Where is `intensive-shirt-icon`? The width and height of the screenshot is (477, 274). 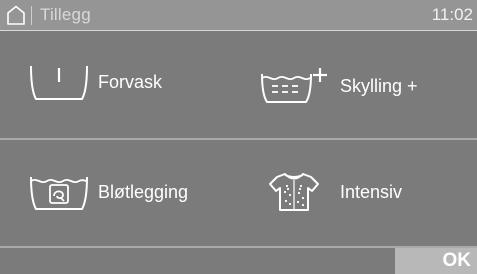
intensive-shirt-icon is located at coordinates (294, 192).